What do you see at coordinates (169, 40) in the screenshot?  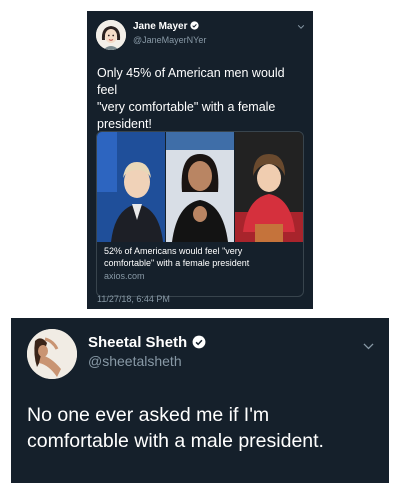 I see `user-handle: @JaneMayerNYer` at bounding box center [169, 40].